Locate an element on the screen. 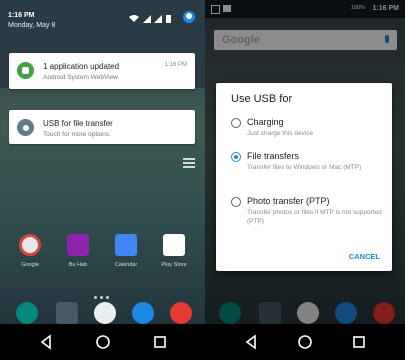  app-label: Calendar is located at coordinates (126, 265).